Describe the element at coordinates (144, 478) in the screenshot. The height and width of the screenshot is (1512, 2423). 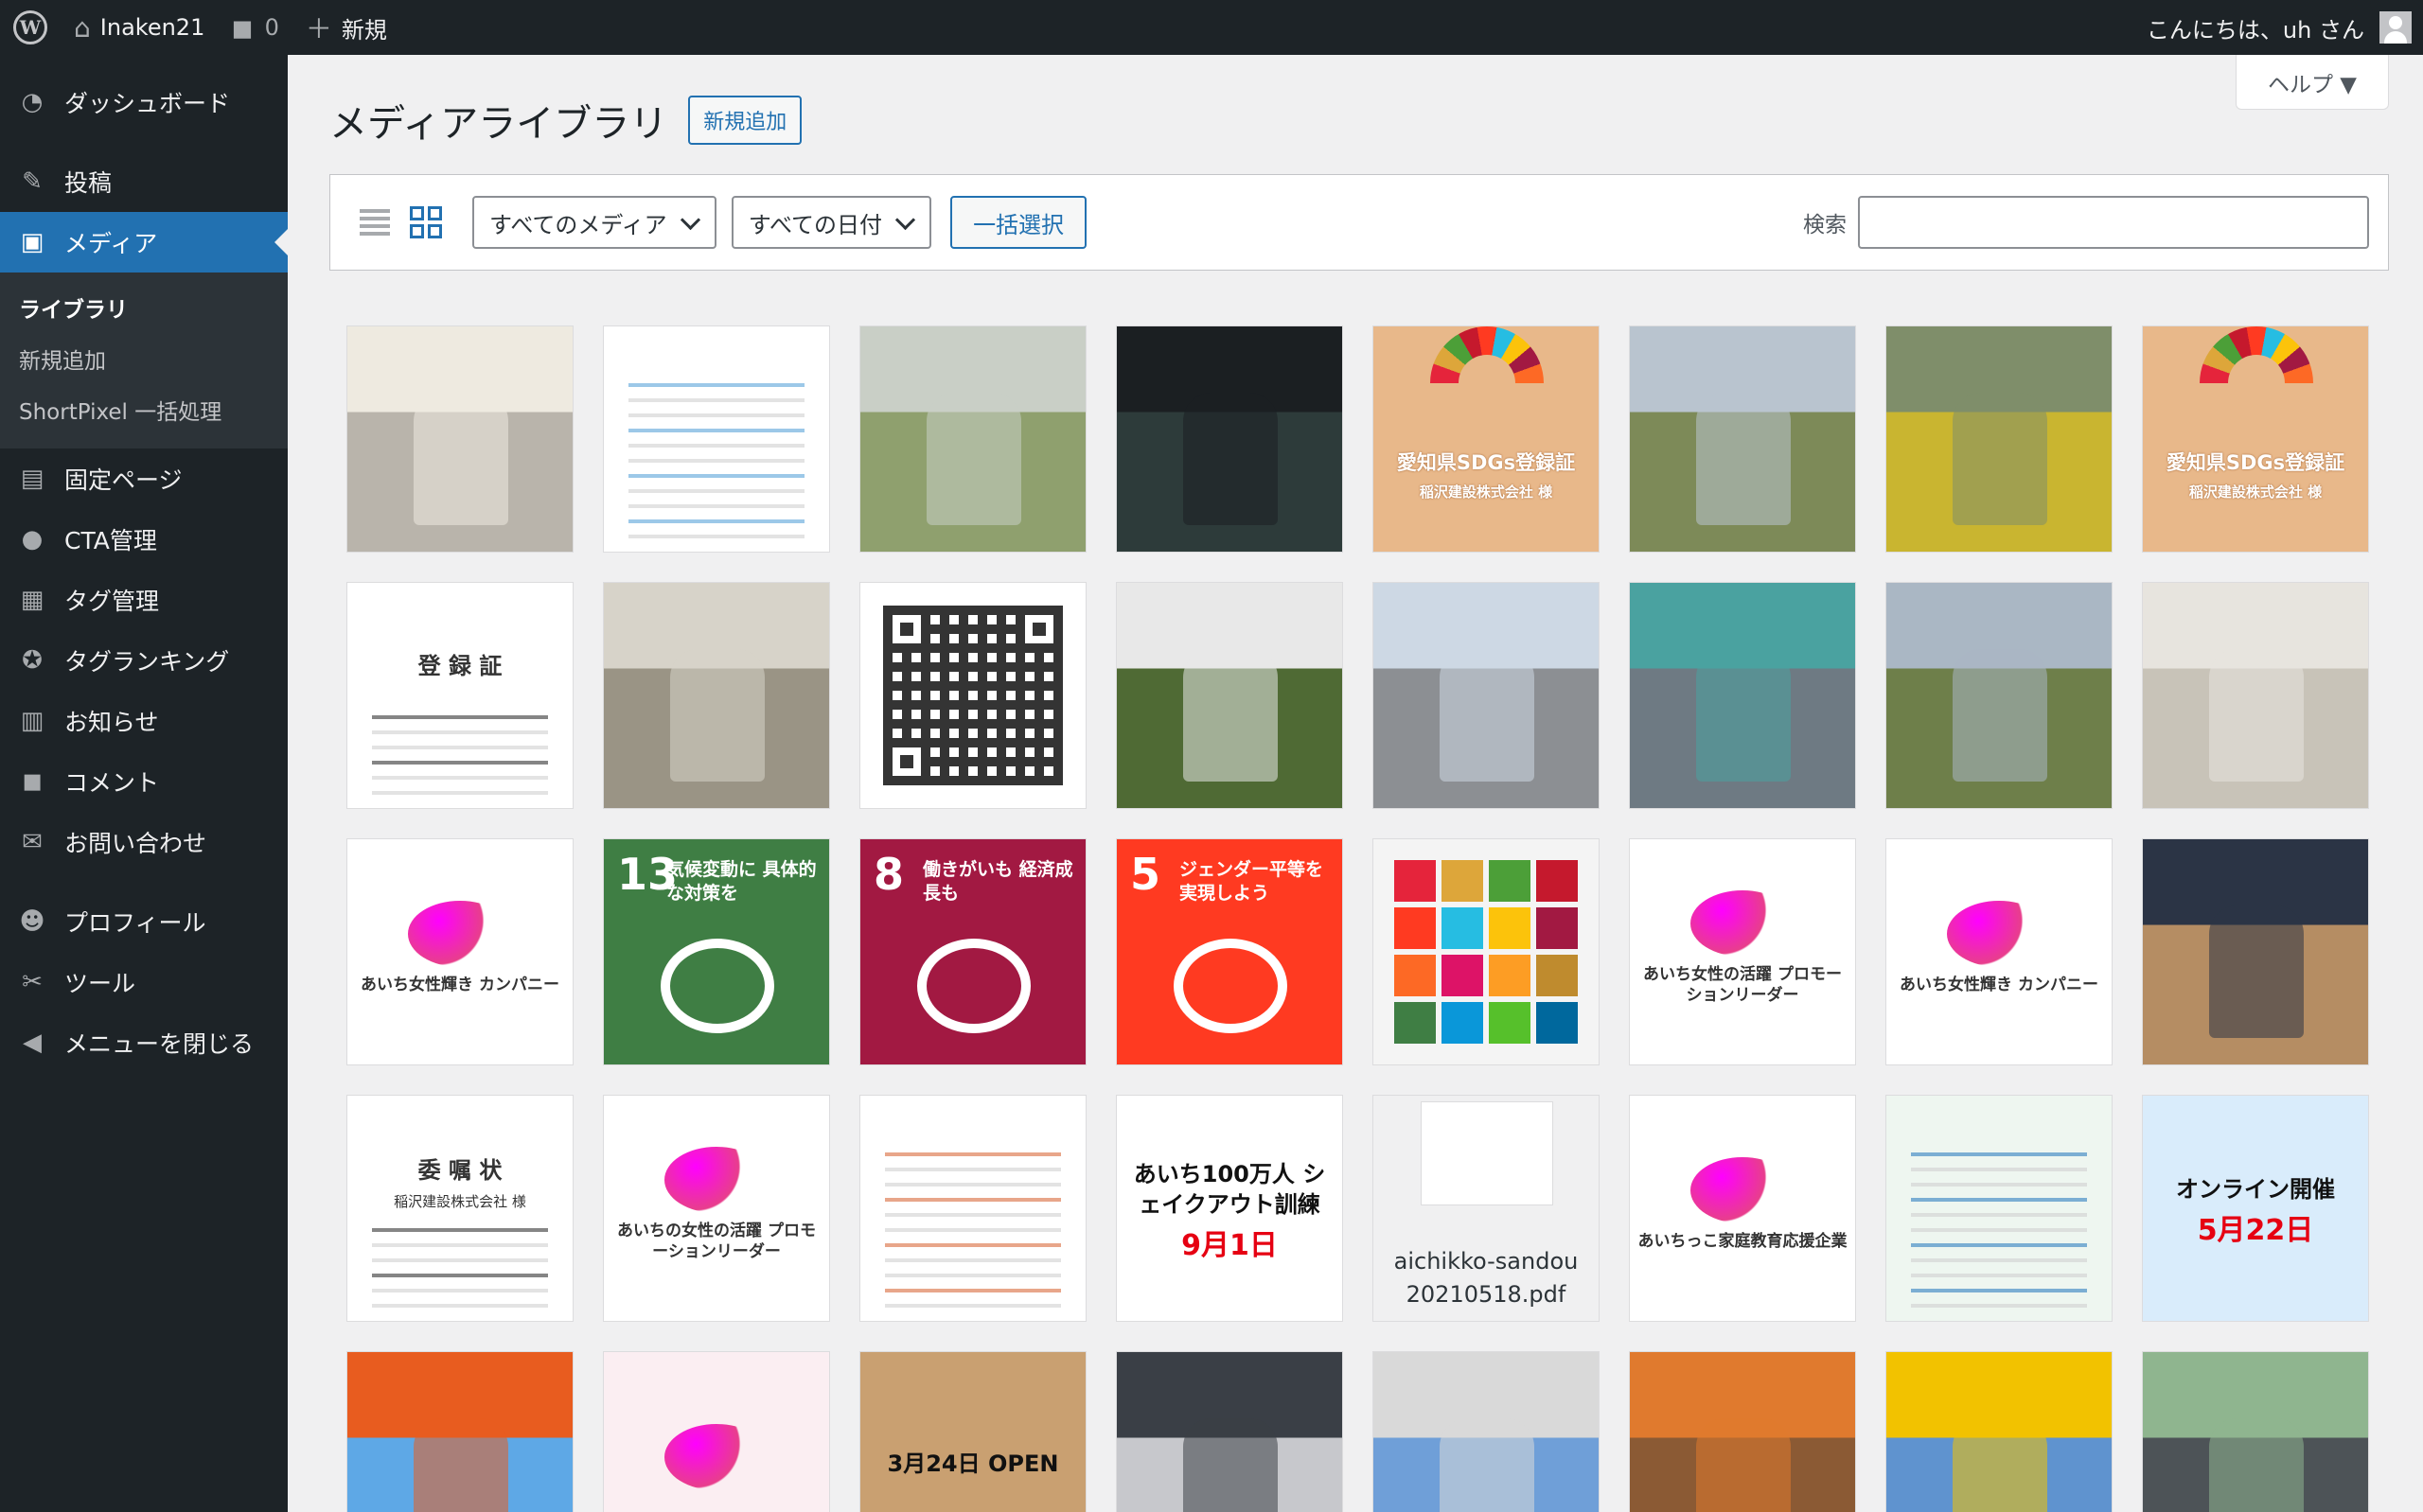
I see `sidebar-item-page: ▤ 固定ページ` at that location.